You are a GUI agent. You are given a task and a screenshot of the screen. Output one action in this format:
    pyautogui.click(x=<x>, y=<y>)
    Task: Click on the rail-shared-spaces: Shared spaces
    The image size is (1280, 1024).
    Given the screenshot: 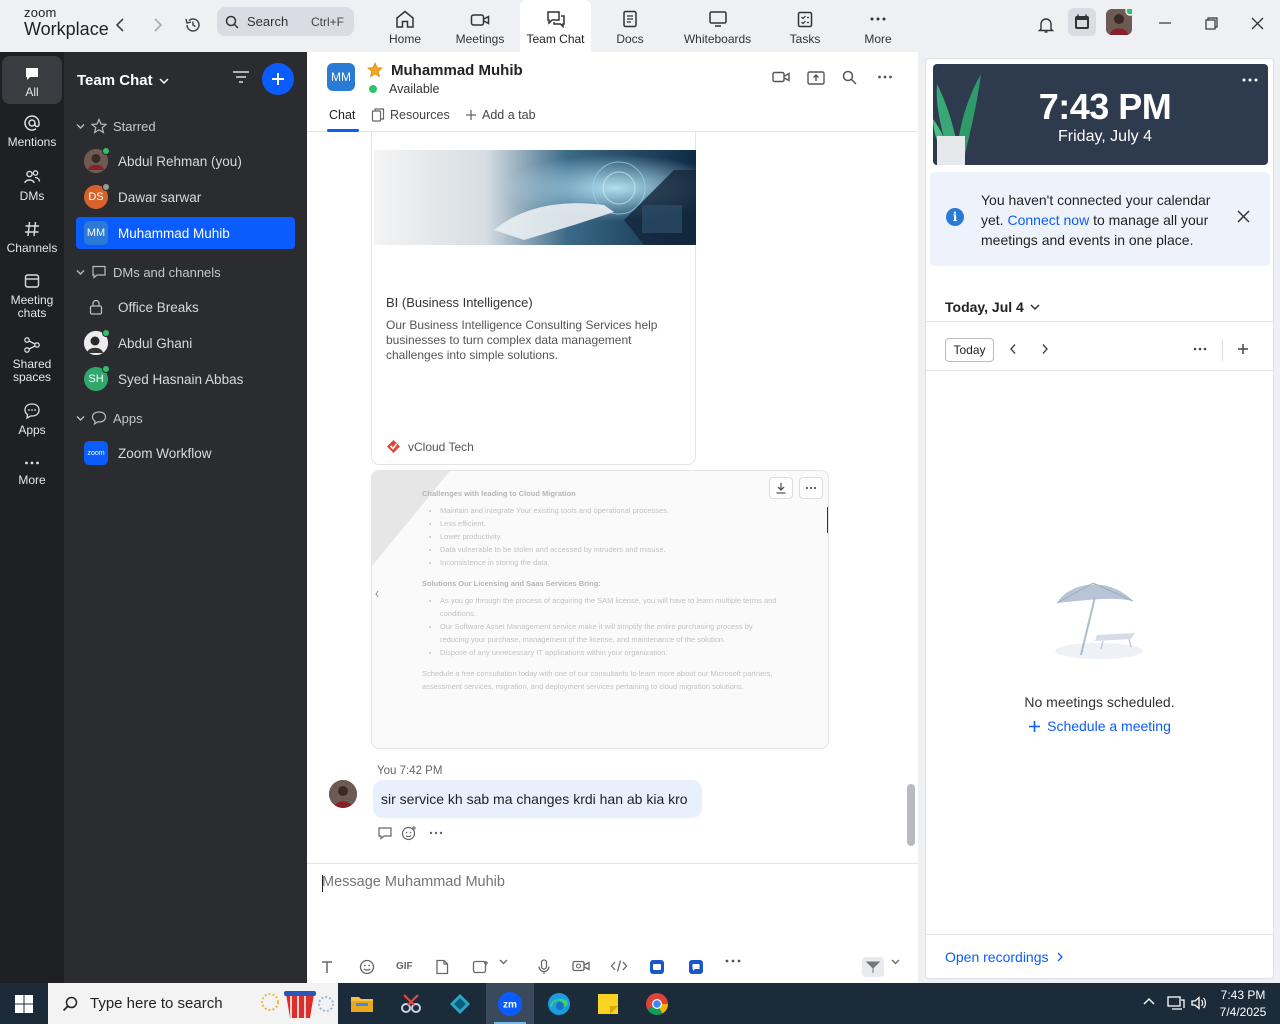 What is the action you would take?
    pyautogui.click(x=32, y=360)
    